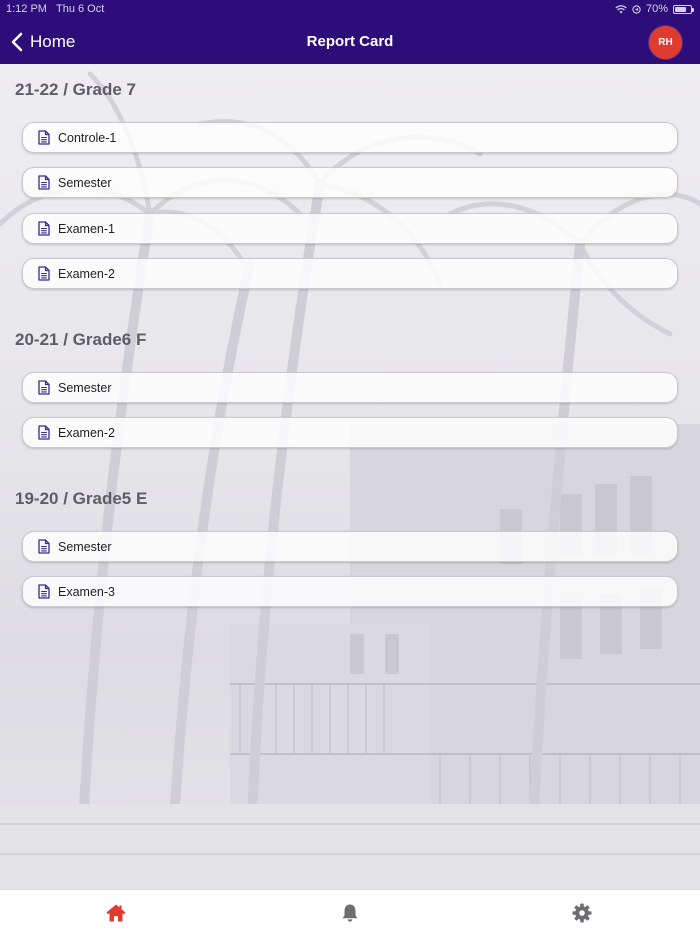 This screenshot has height=934, width=700. Describe the element at coordinates (350, 137) in the screenshot. I see `list-item: Controle-1` at that location.